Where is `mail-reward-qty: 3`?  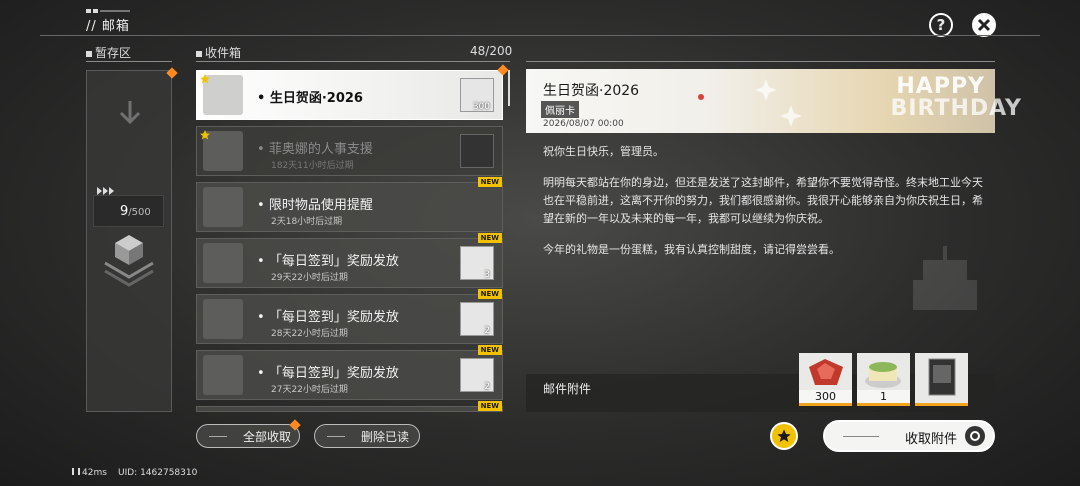 mail-reward-qty: 3 is located at coordinates (487, 275).